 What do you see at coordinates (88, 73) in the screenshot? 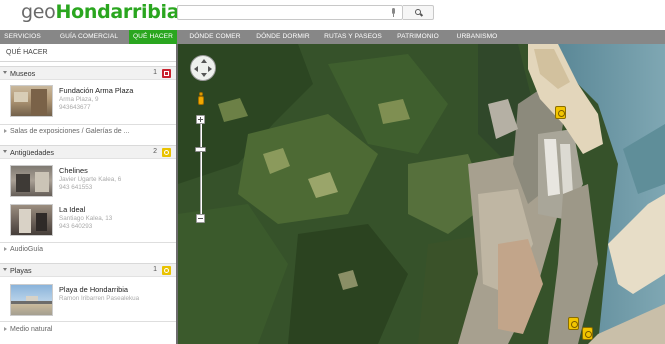
I see `category-museos: Museos 1` at bounding box center [88, 73].